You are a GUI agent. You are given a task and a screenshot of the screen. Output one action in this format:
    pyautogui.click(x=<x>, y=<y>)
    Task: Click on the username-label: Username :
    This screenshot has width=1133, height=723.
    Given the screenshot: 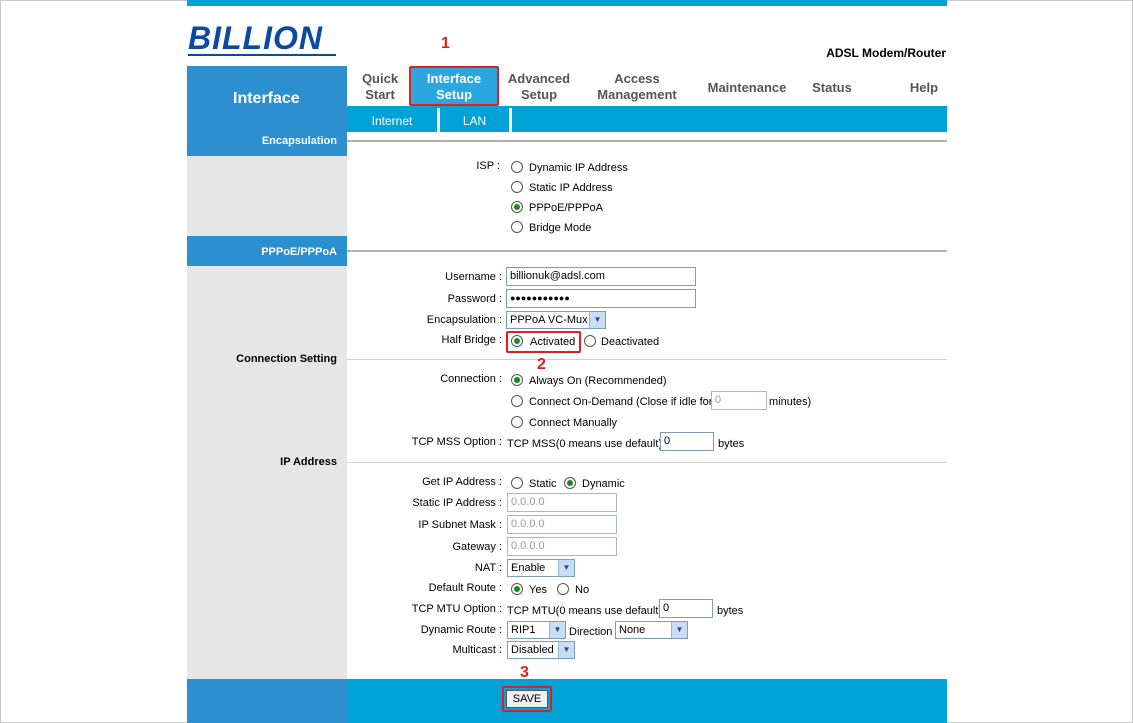 What is the action you would take?
    pyautogui.click(x=473, y=277)
    